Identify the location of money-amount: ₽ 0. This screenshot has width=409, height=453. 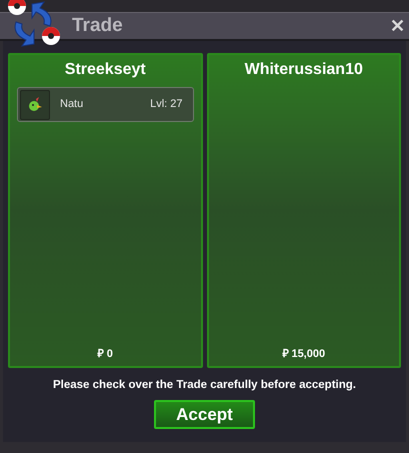
(105, 354).